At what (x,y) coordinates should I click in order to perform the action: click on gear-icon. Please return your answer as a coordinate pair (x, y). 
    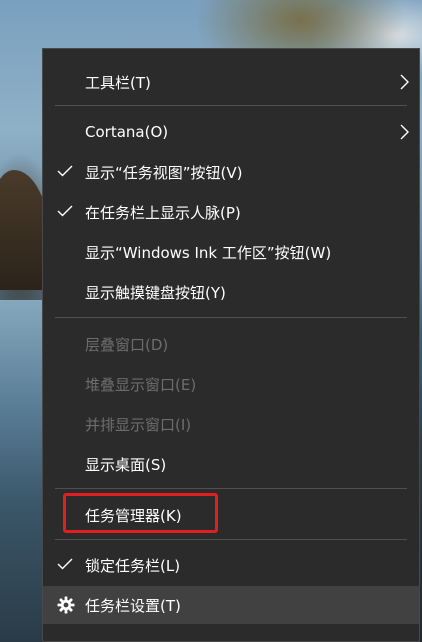
    Looking at the image, I should click on (66, 605).